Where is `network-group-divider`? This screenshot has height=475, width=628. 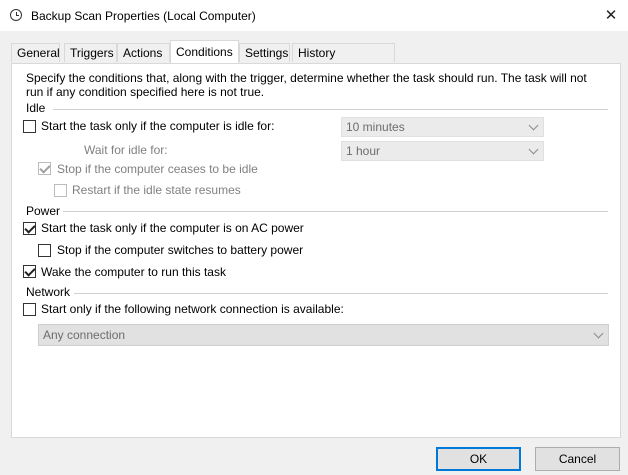 network-group-divider is located at coordinates (341, 293).